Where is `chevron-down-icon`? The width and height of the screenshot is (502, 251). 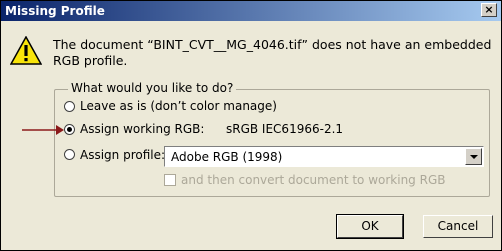
chevron-down-icon is located at coordinates (473, 156).